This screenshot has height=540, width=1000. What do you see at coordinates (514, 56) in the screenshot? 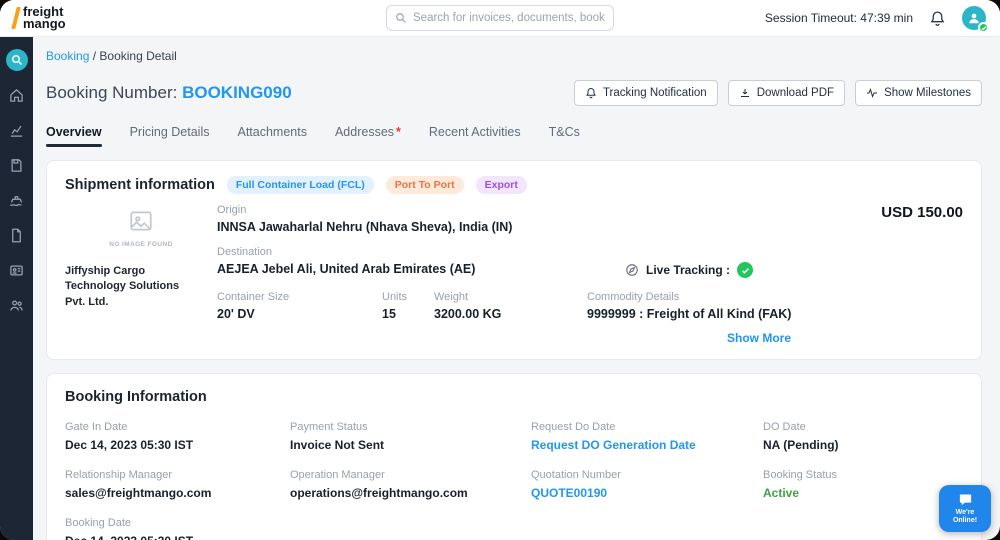
I see `breadcrumb: Booking / Booking Detail` at bounding box center [514, 56].